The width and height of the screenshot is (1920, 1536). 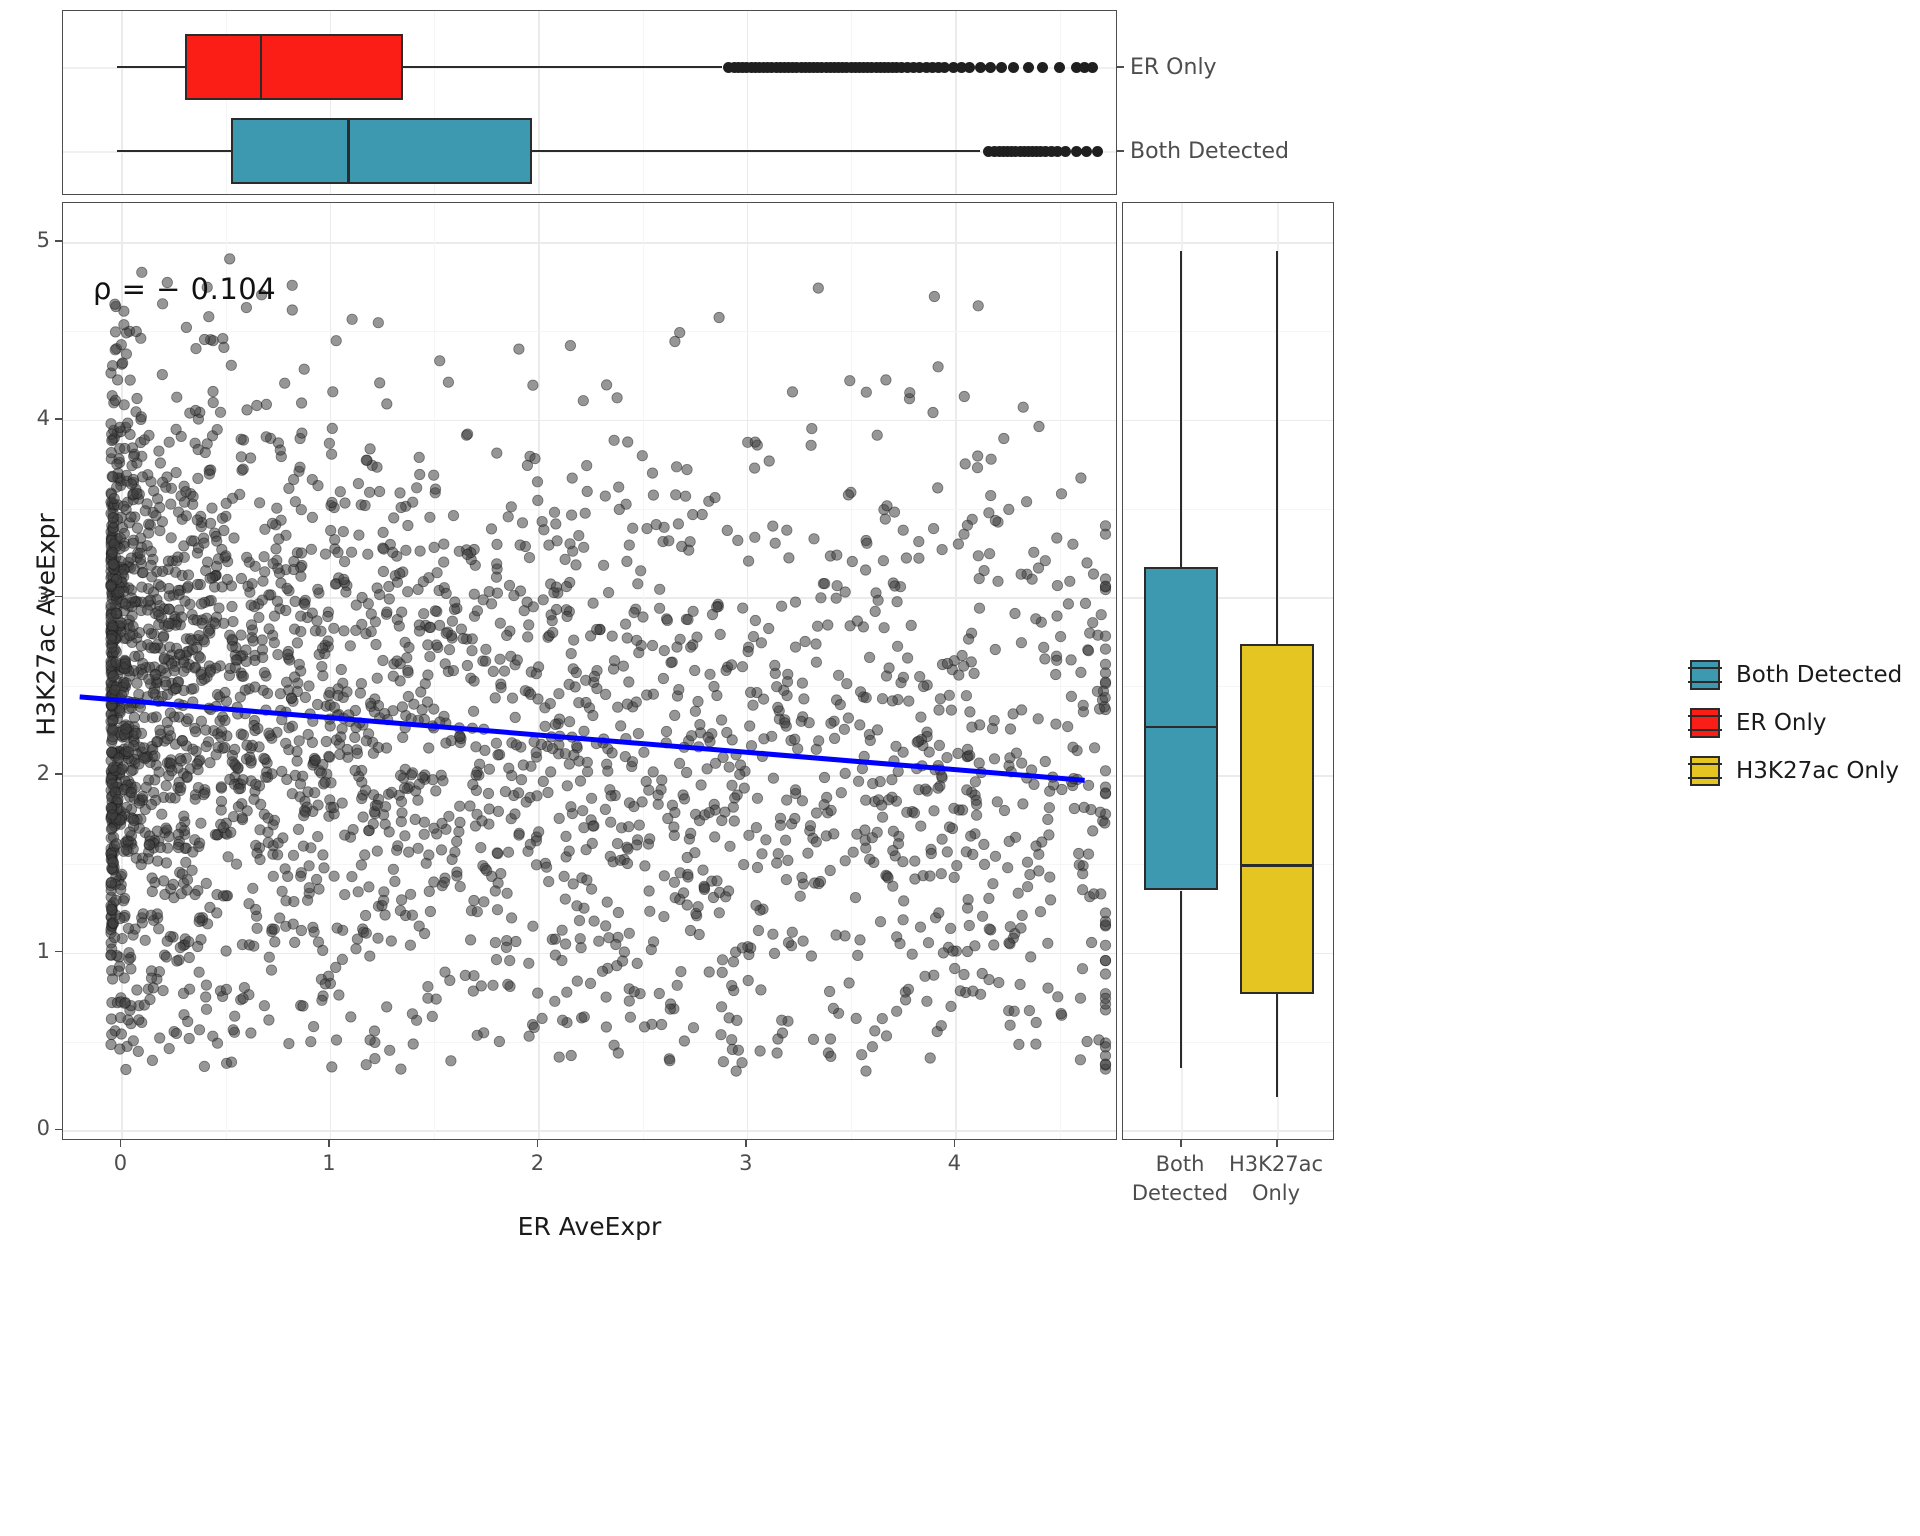 I want to click on legend-item-both-detected: Both Detected, so click(x=1804, y=675).